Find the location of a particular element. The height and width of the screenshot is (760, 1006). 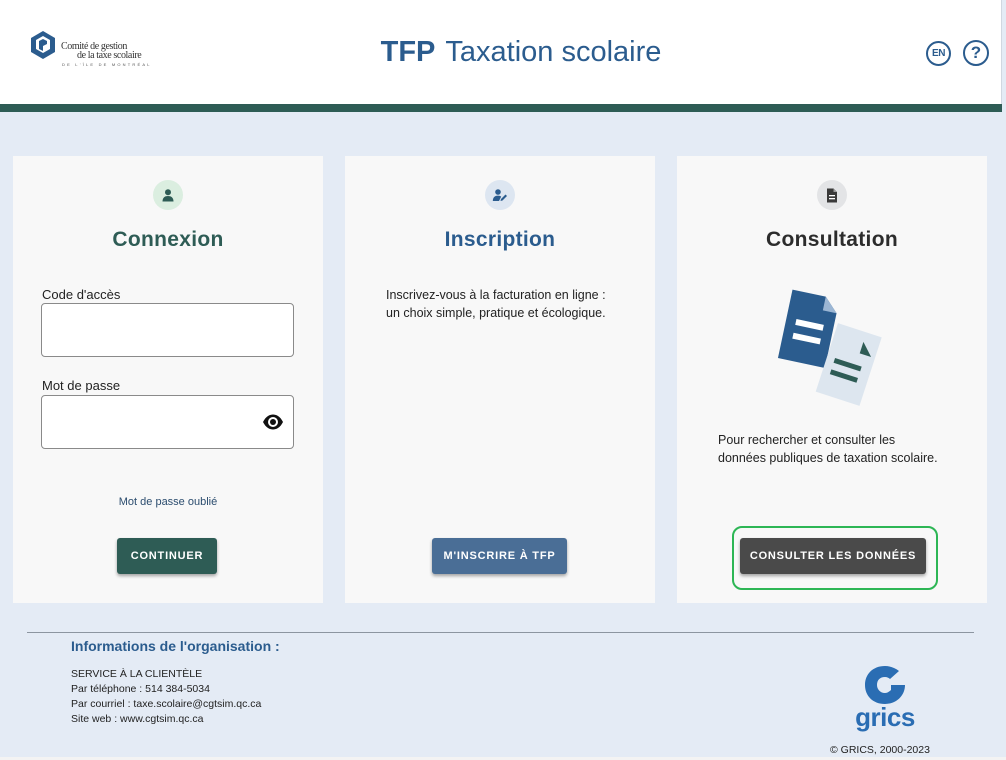

app-short-name: TFP is located at coordinates (408, 52).